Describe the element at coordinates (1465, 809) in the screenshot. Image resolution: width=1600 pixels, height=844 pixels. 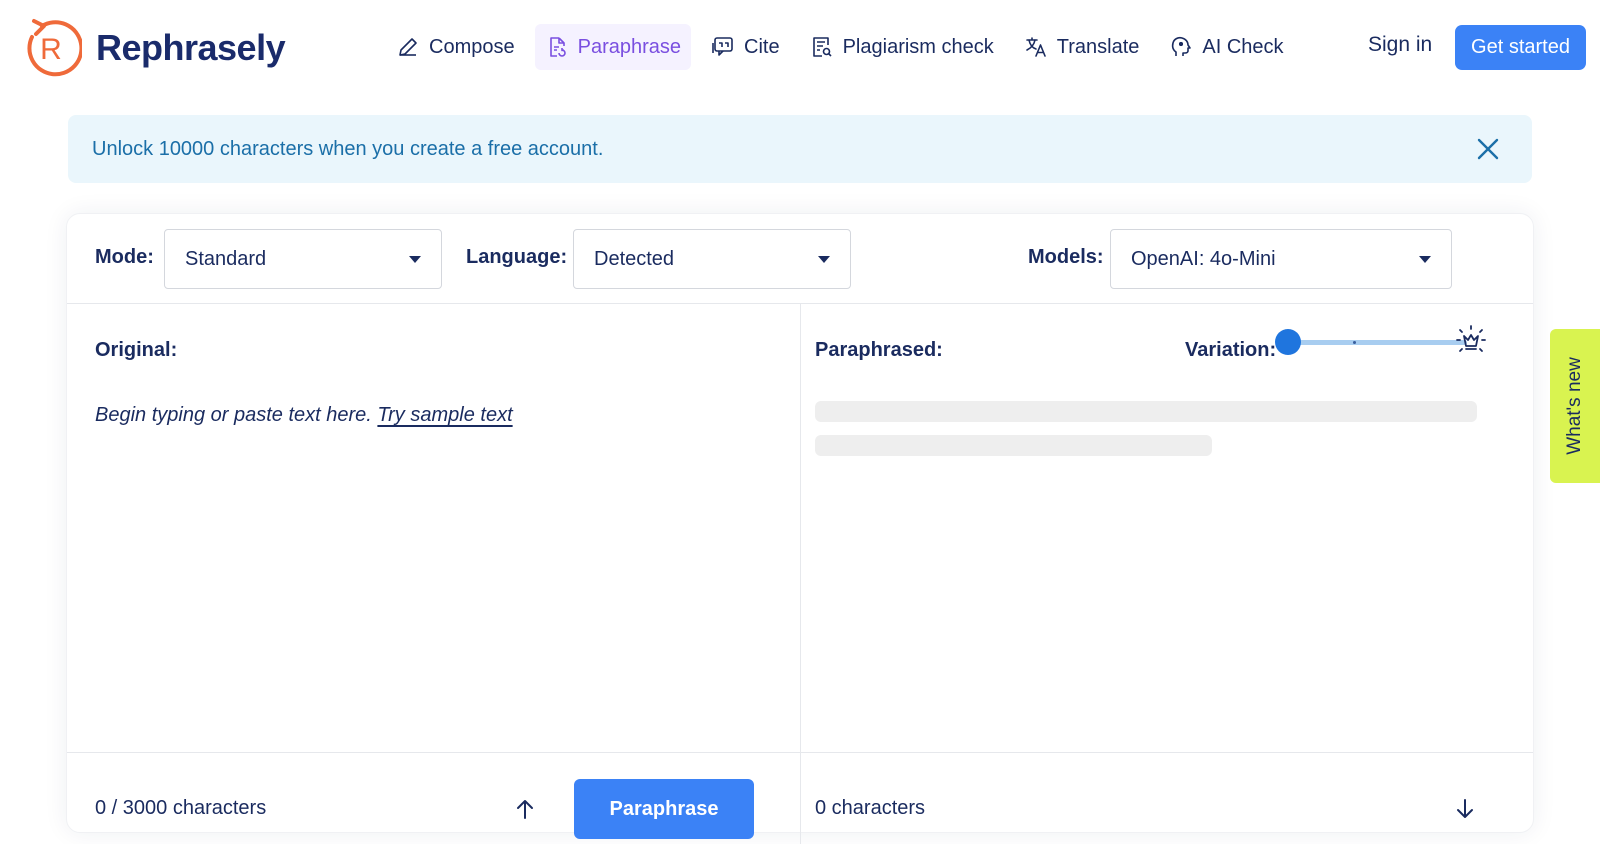
I see `download-icon` at that location.